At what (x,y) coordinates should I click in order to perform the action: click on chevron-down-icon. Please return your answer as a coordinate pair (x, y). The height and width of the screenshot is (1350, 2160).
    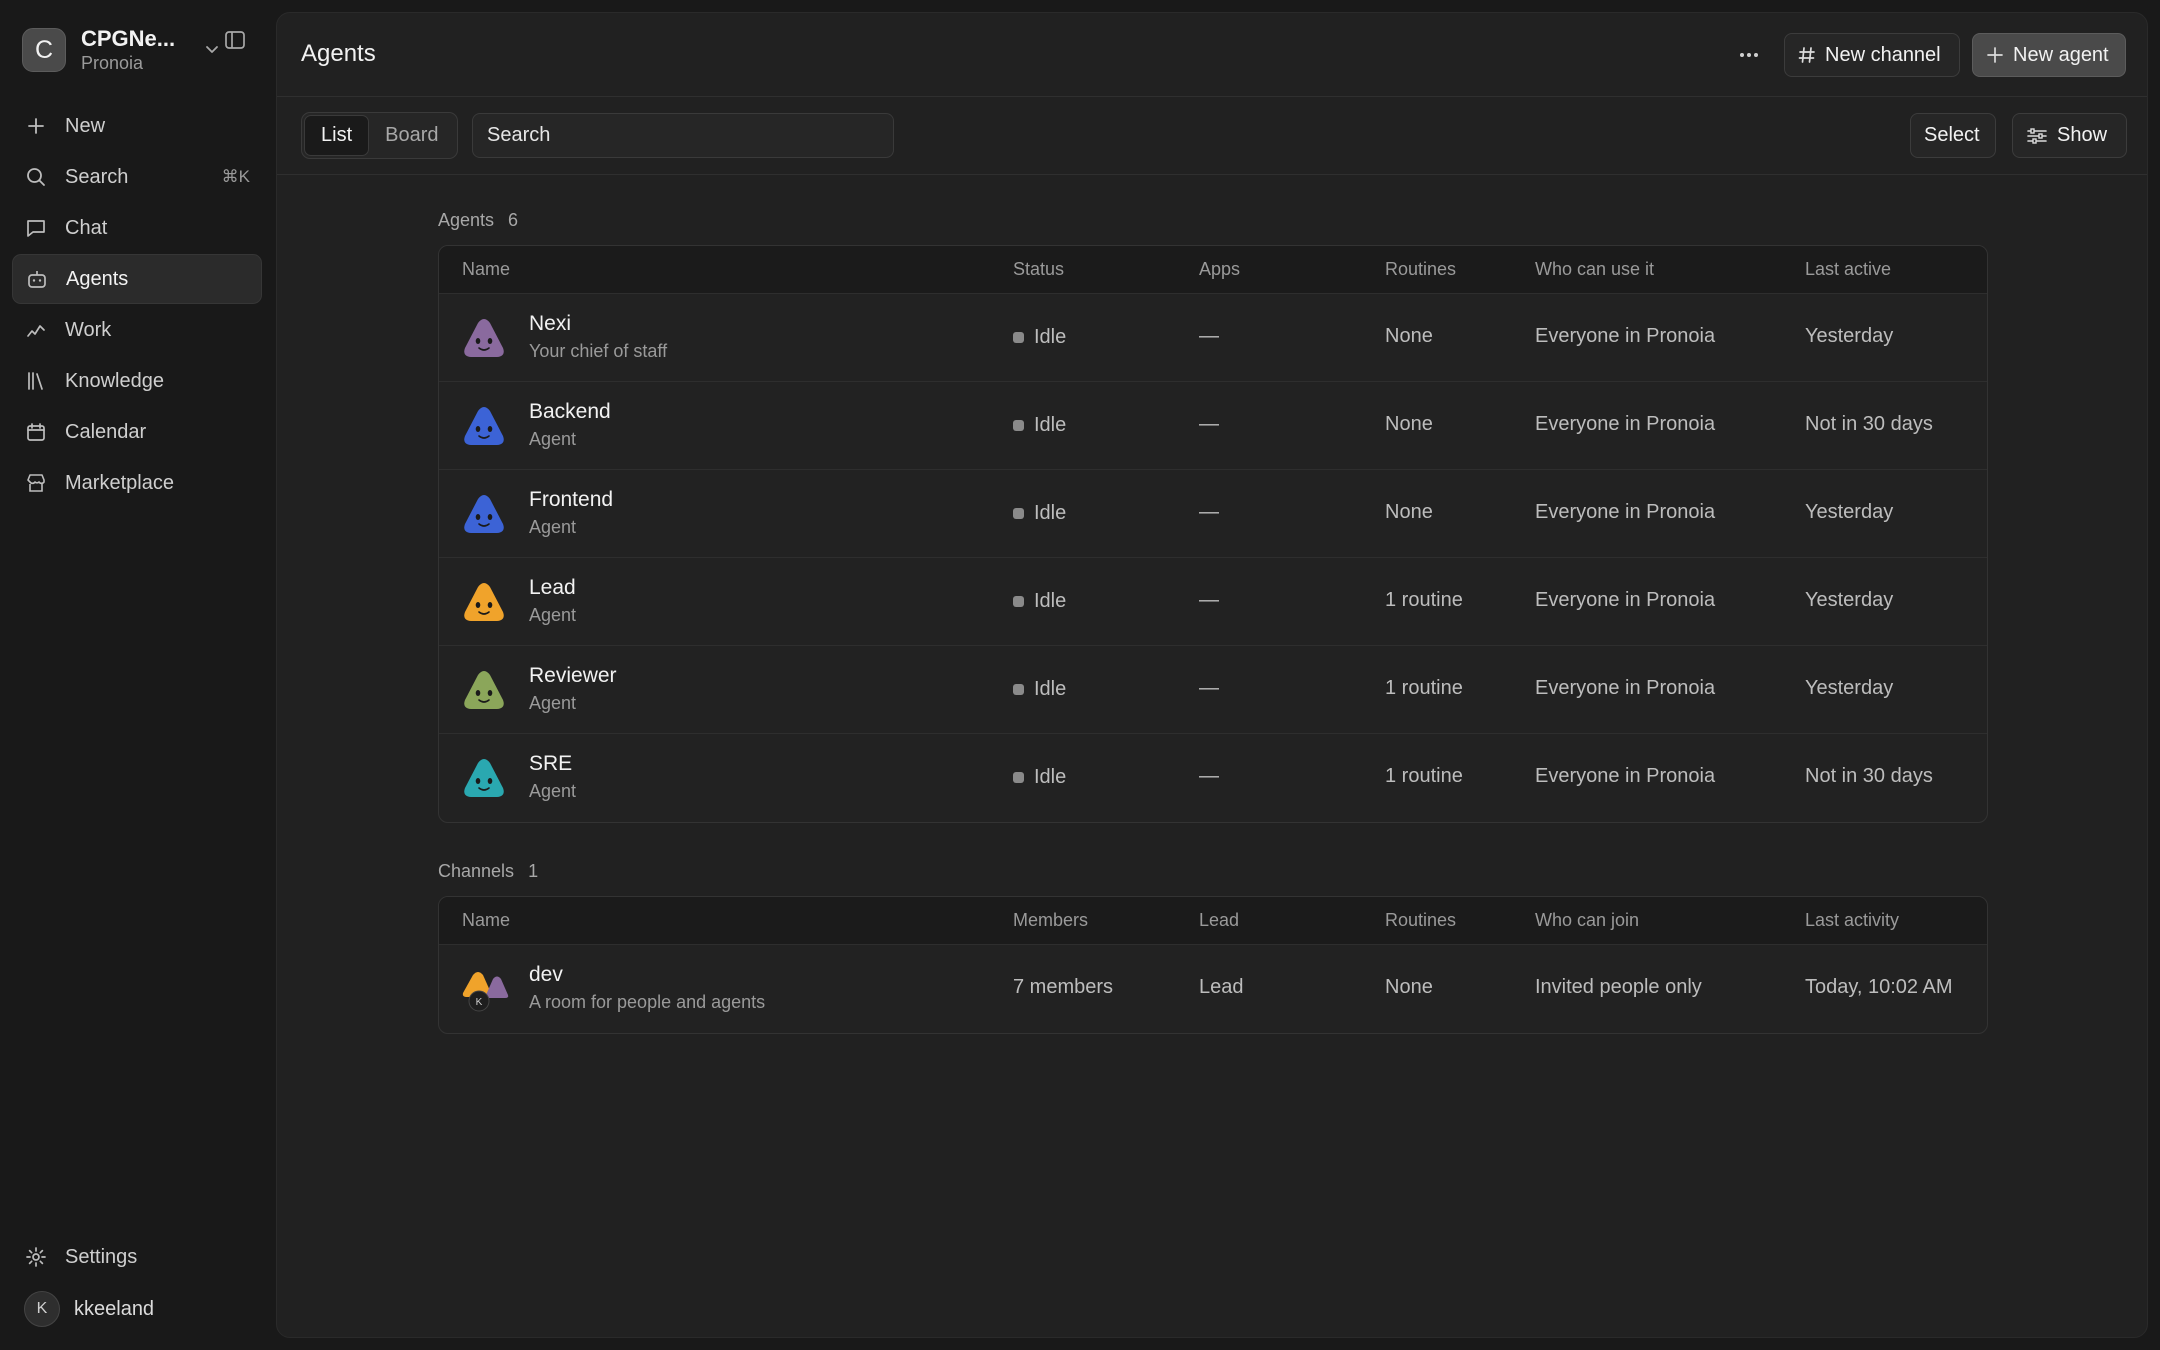
    Looking at the image, I should click on (212, 51).